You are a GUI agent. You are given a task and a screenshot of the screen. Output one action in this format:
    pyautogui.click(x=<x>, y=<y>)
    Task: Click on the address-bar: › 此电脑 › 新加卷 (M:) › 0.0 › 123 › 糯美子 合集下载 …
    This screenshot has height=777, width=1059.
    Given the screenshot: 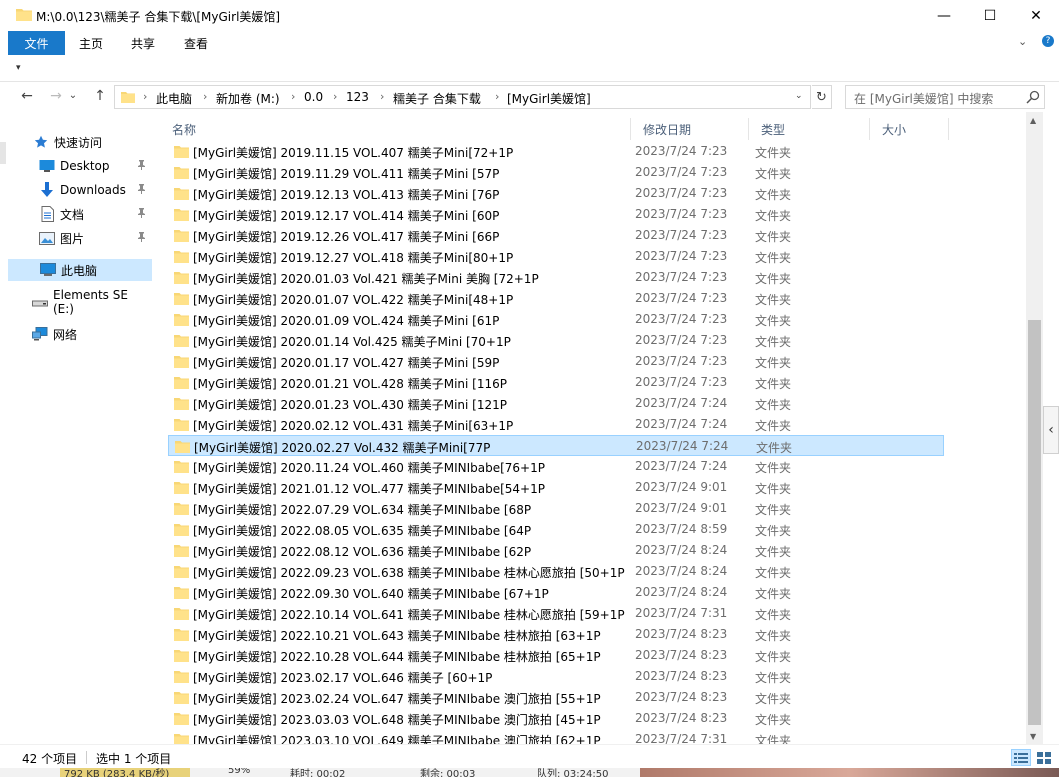 What is the action you would take?
    pyautogui.click(x=462, y=97)
    